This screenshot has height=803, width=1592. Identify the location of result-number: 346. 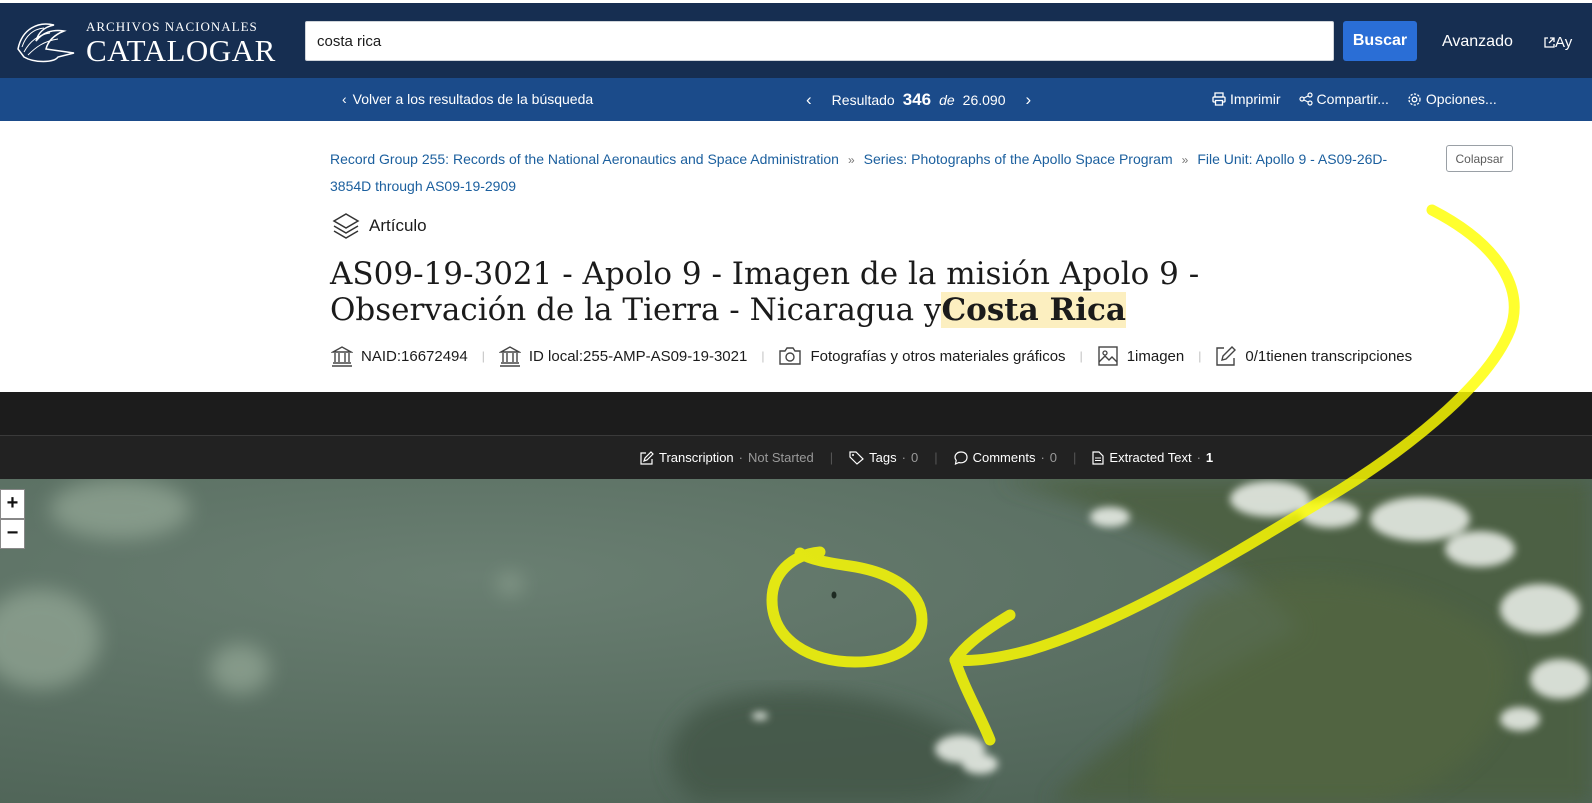
(917, 99).